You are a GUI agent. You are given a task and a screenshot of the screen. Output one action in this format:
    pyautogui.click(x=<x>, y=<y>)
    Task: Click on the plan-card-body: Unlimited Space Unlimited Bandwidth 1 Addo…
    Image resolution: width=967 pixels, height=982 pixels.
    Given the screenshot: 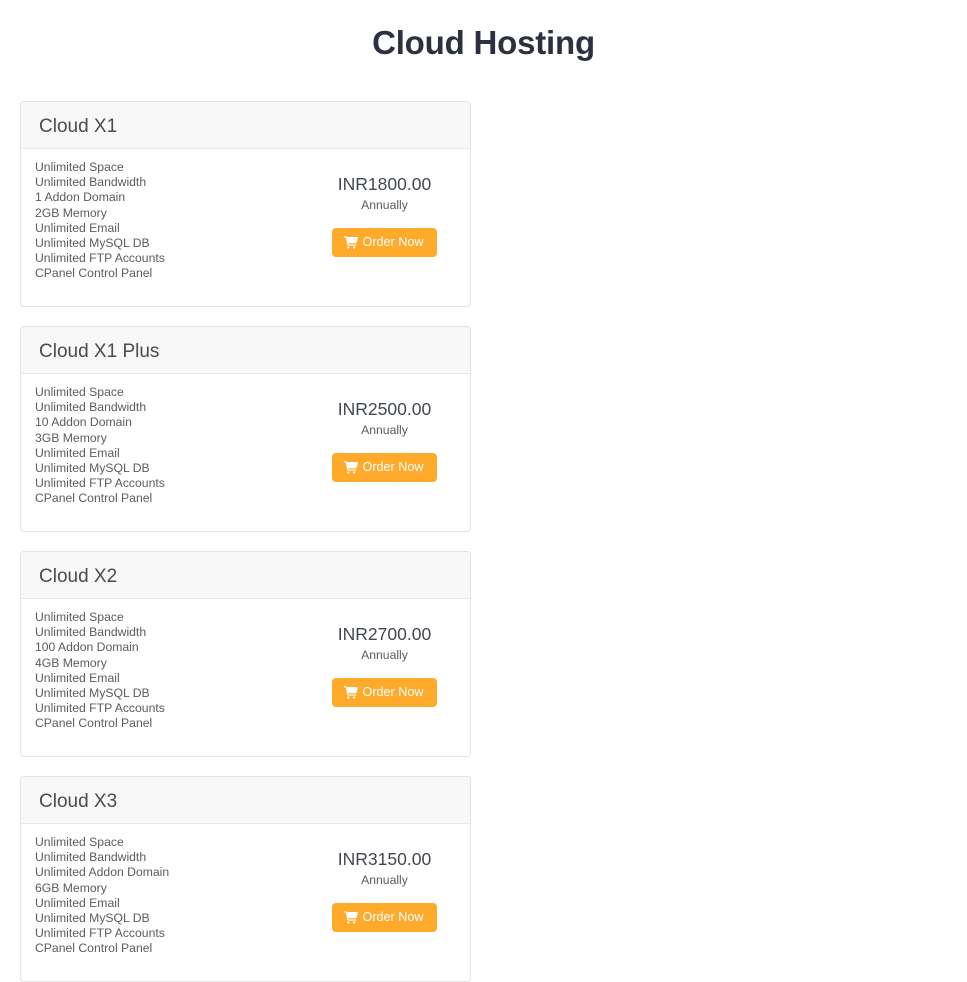 What is the action you would take?
    pyautogui.click(x=245, y=227)
    